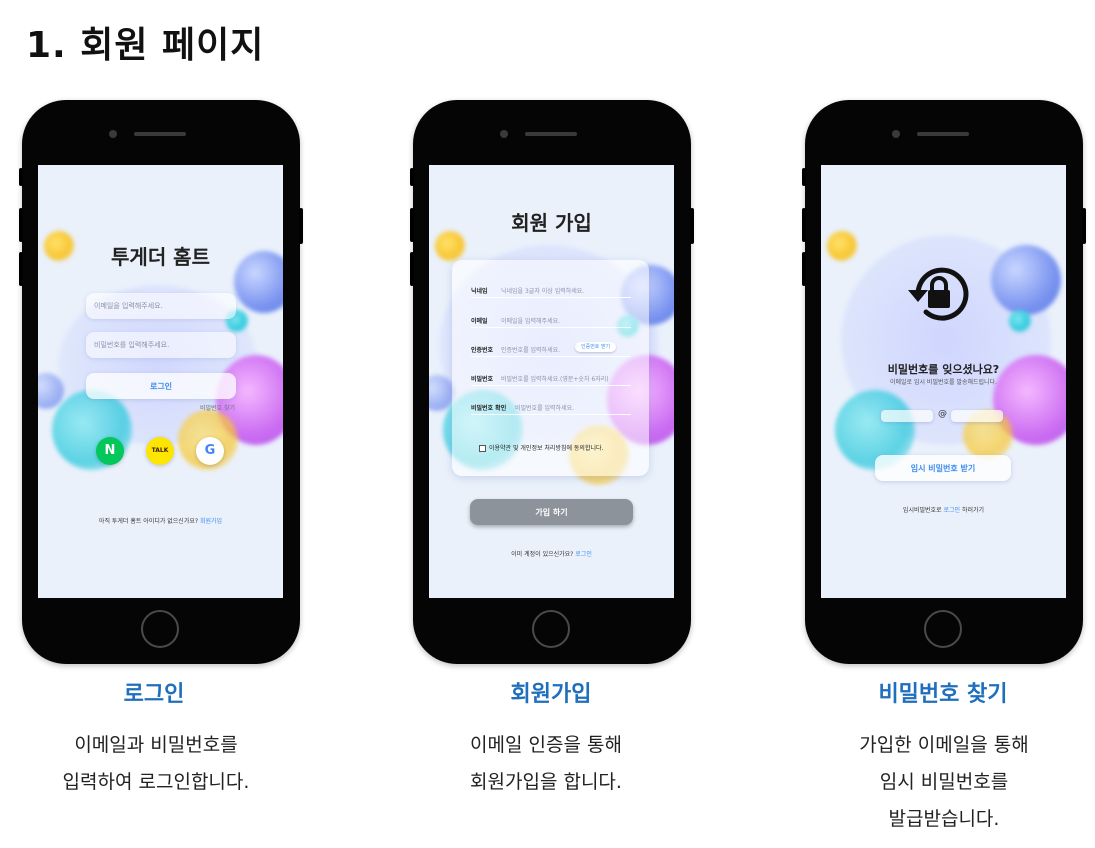 The image size is (1095, 848). What do you see at coordinates (542, 554) in the screenshot?
I see `have-account-text: 이미 계정이 있으신가요?` at bounding box center [542, 554].